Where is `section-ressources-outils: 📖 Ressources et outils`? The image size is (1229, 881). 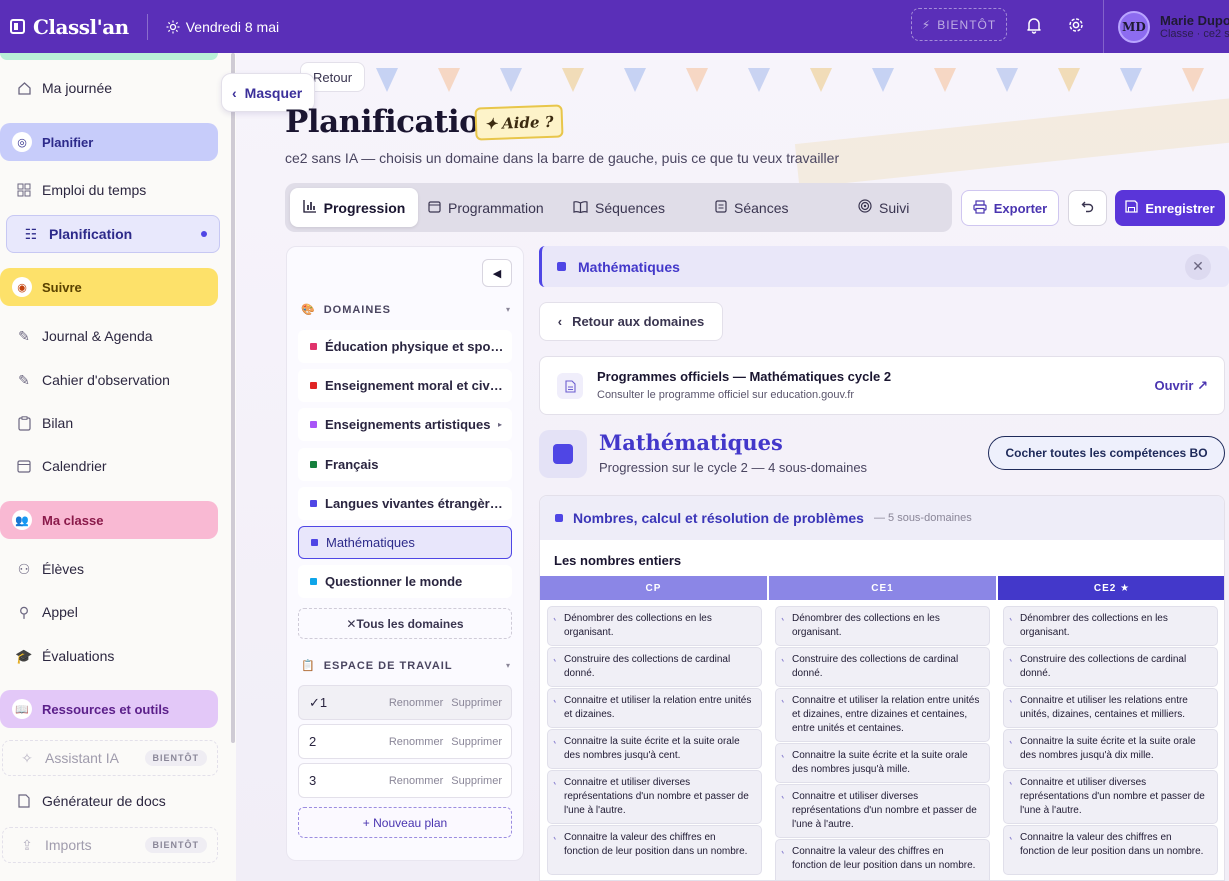
section-ressources-outils: 📖 Ressources et outils is located at coordinates (109, 709).